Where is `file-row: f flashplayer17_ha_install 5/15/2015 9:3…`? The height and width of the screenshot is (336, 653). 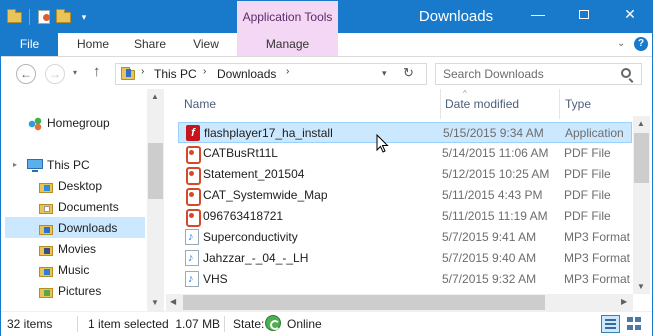
file-row: f flashplayer17_ha_install 5/15/2015 9:3… is located at coordinates (405, 132).